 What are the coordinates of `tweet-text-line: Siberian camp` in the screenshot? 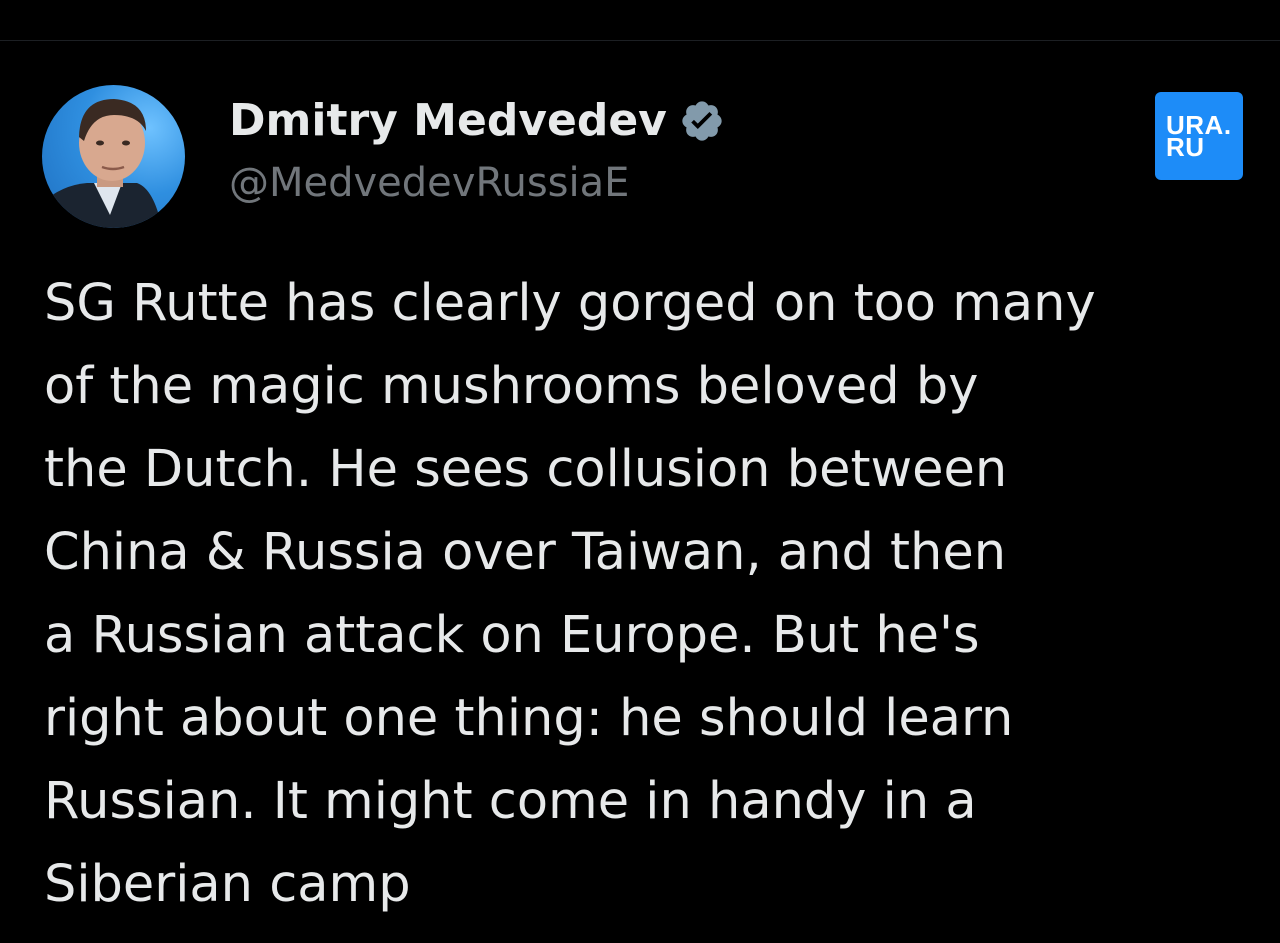 It's located at (227, 884).